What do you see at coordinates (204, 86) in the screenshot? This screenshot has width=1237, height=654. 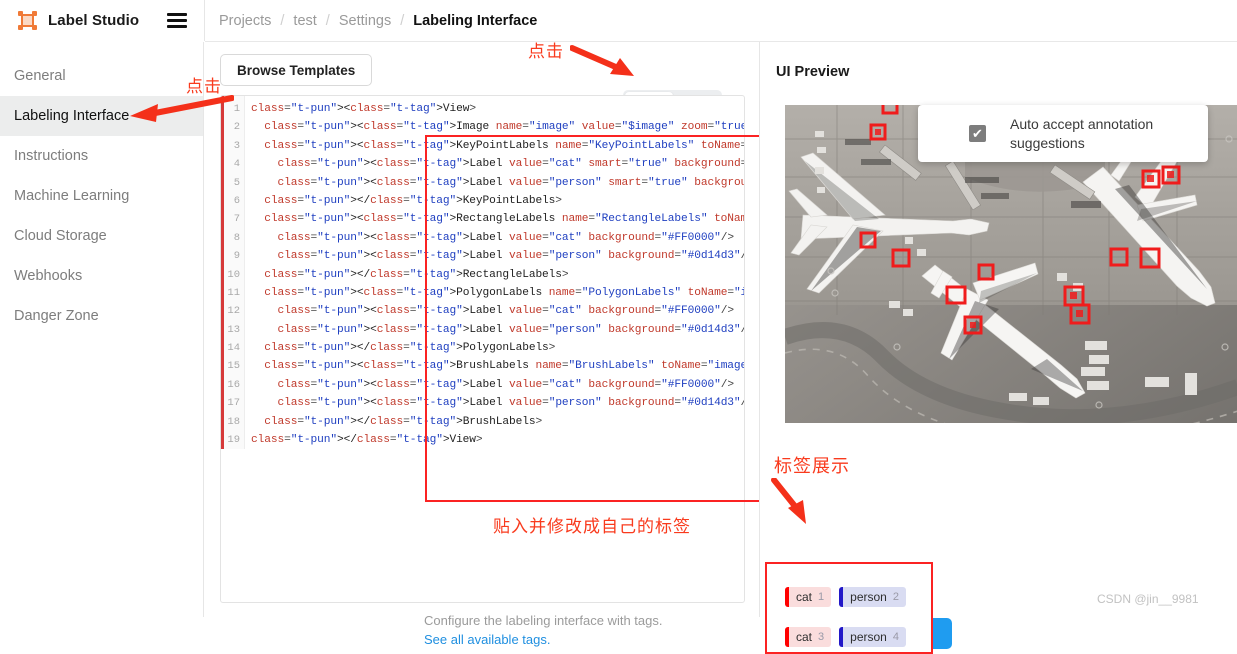 I see `annotation-click-sidebar-text: 点击` at bounding box center [204, 86].